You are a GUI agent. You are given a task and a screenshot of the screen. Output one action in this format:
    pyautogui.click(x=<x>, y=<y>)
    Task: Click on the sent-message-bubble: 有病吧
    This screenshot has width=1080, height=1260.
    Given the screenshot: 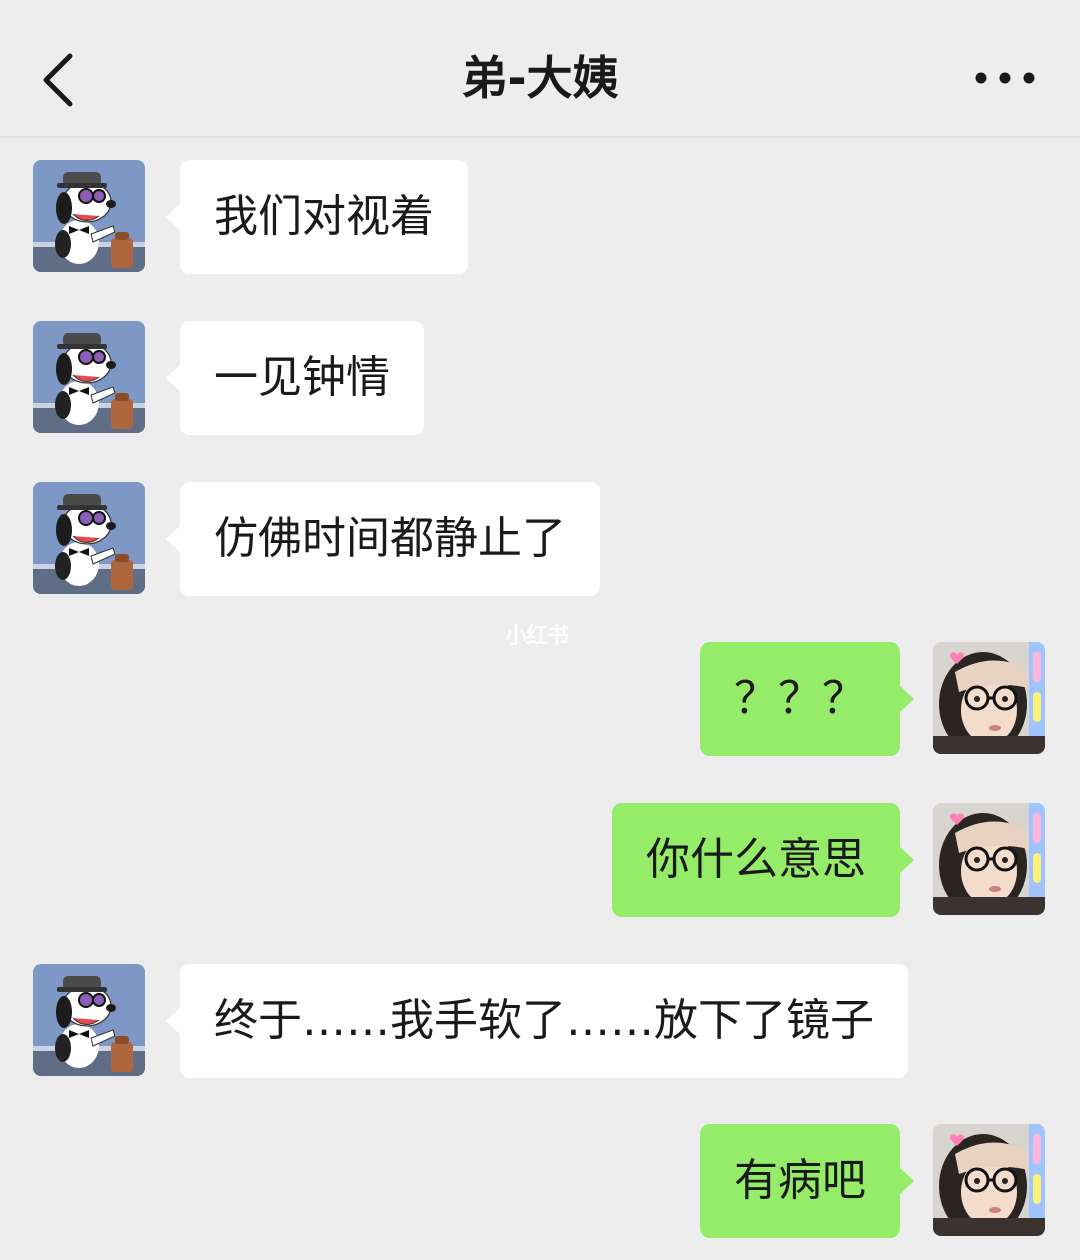 What is the action you would take?
    pyautogui.click(x=807, y=1181)
    